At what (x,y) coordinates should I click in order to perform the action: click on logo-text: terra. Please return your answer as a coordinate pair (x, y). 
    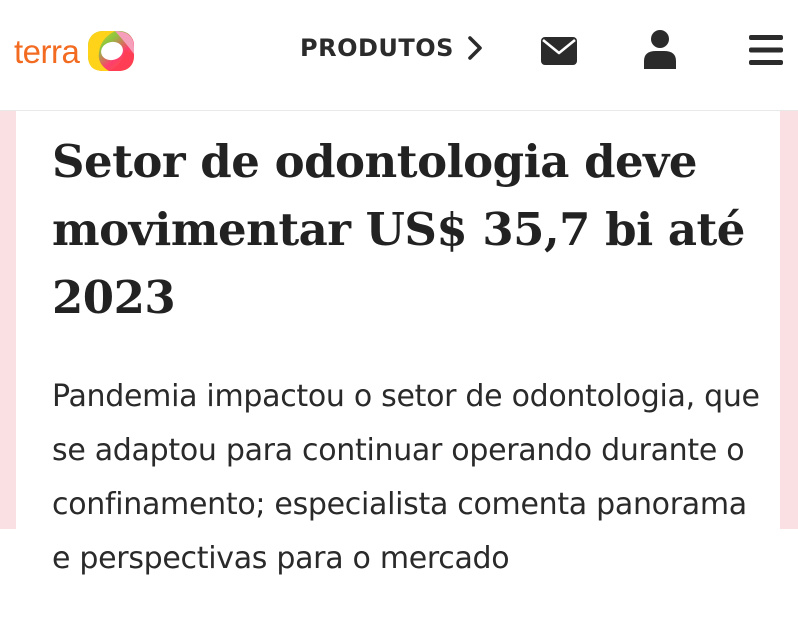
    Looking at the image, I should click on (47, 51).